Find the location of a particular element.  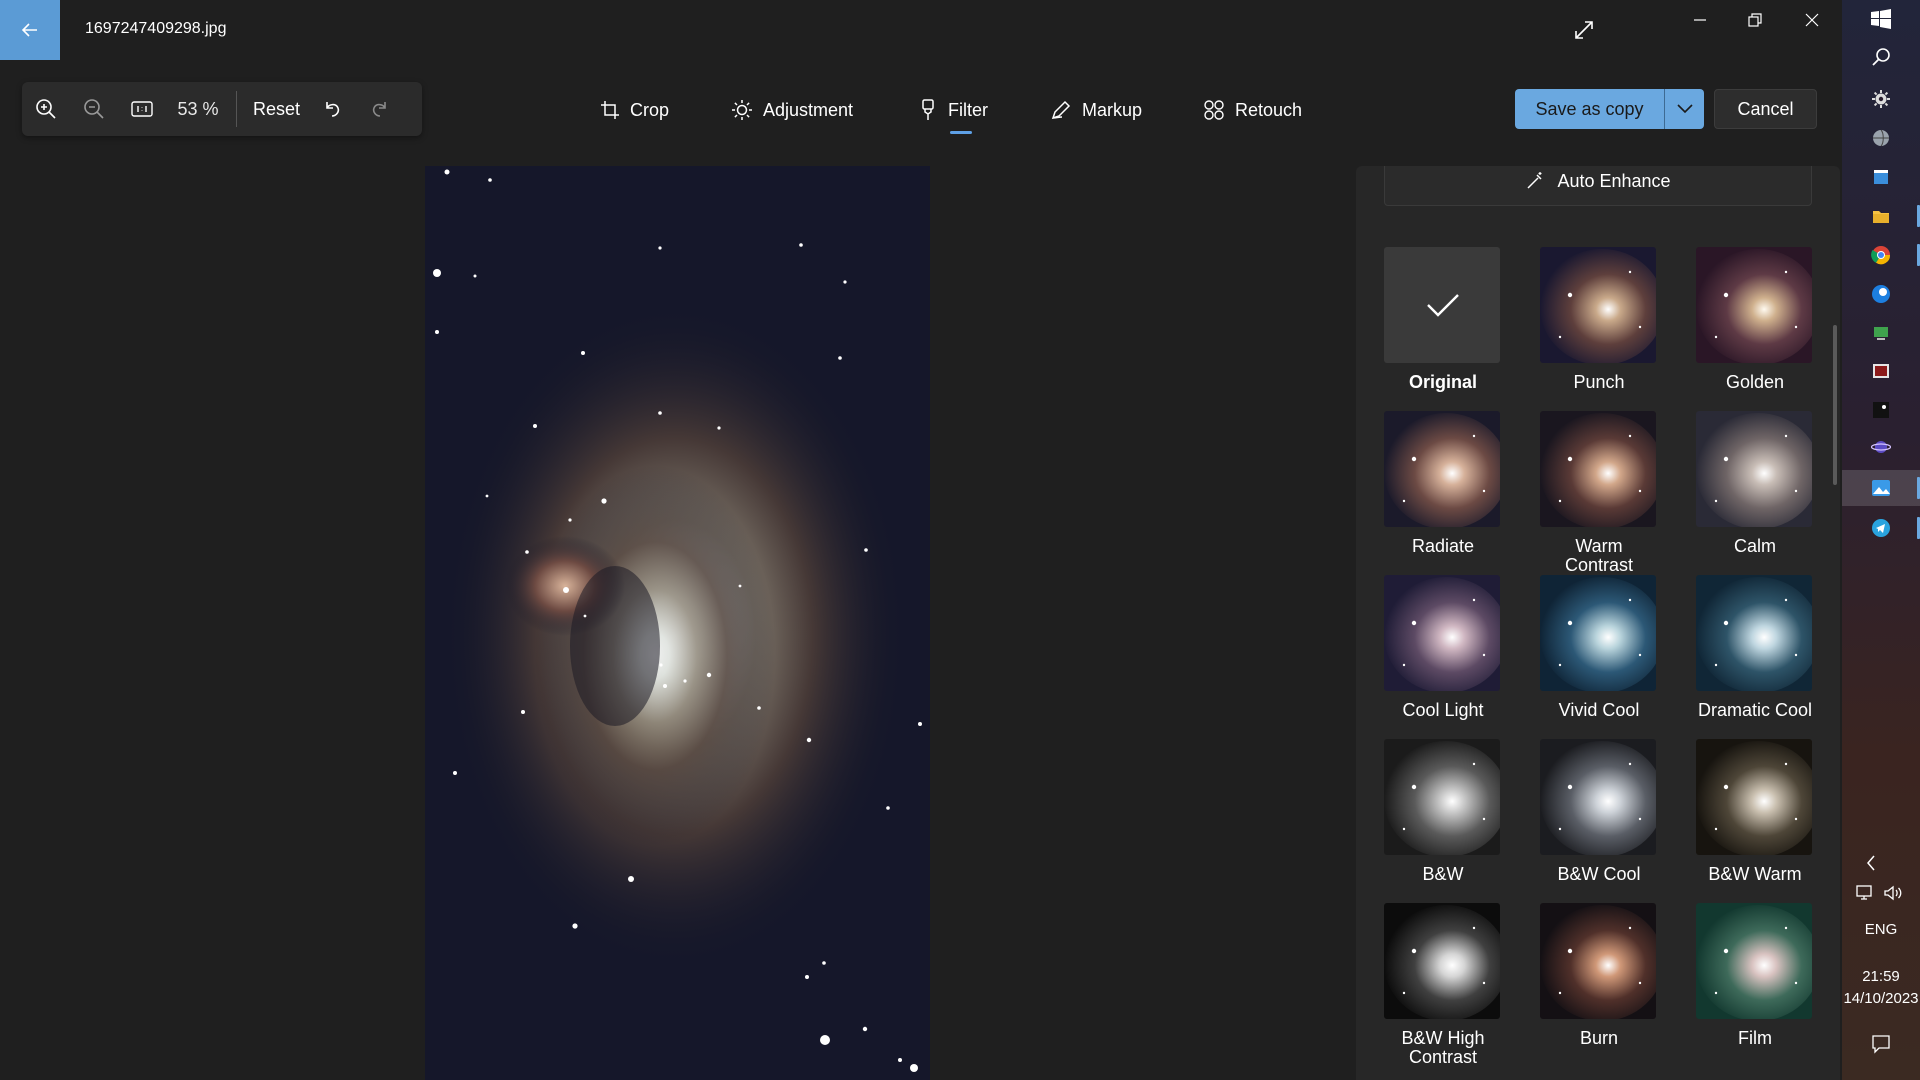

arrow-left-icon is located at coordinates (29, 30).